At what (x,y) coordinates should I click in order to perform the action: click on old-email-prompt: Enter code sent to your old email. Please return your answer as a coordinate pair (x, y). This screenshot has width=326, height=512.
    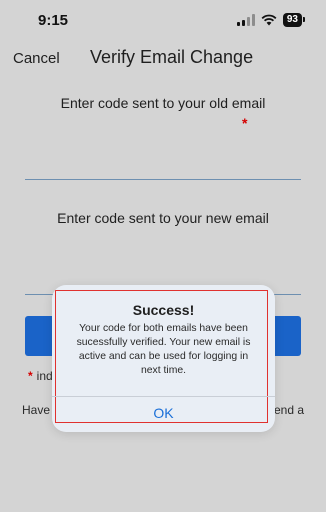
    Looking at the image, I should click on (163, 103).